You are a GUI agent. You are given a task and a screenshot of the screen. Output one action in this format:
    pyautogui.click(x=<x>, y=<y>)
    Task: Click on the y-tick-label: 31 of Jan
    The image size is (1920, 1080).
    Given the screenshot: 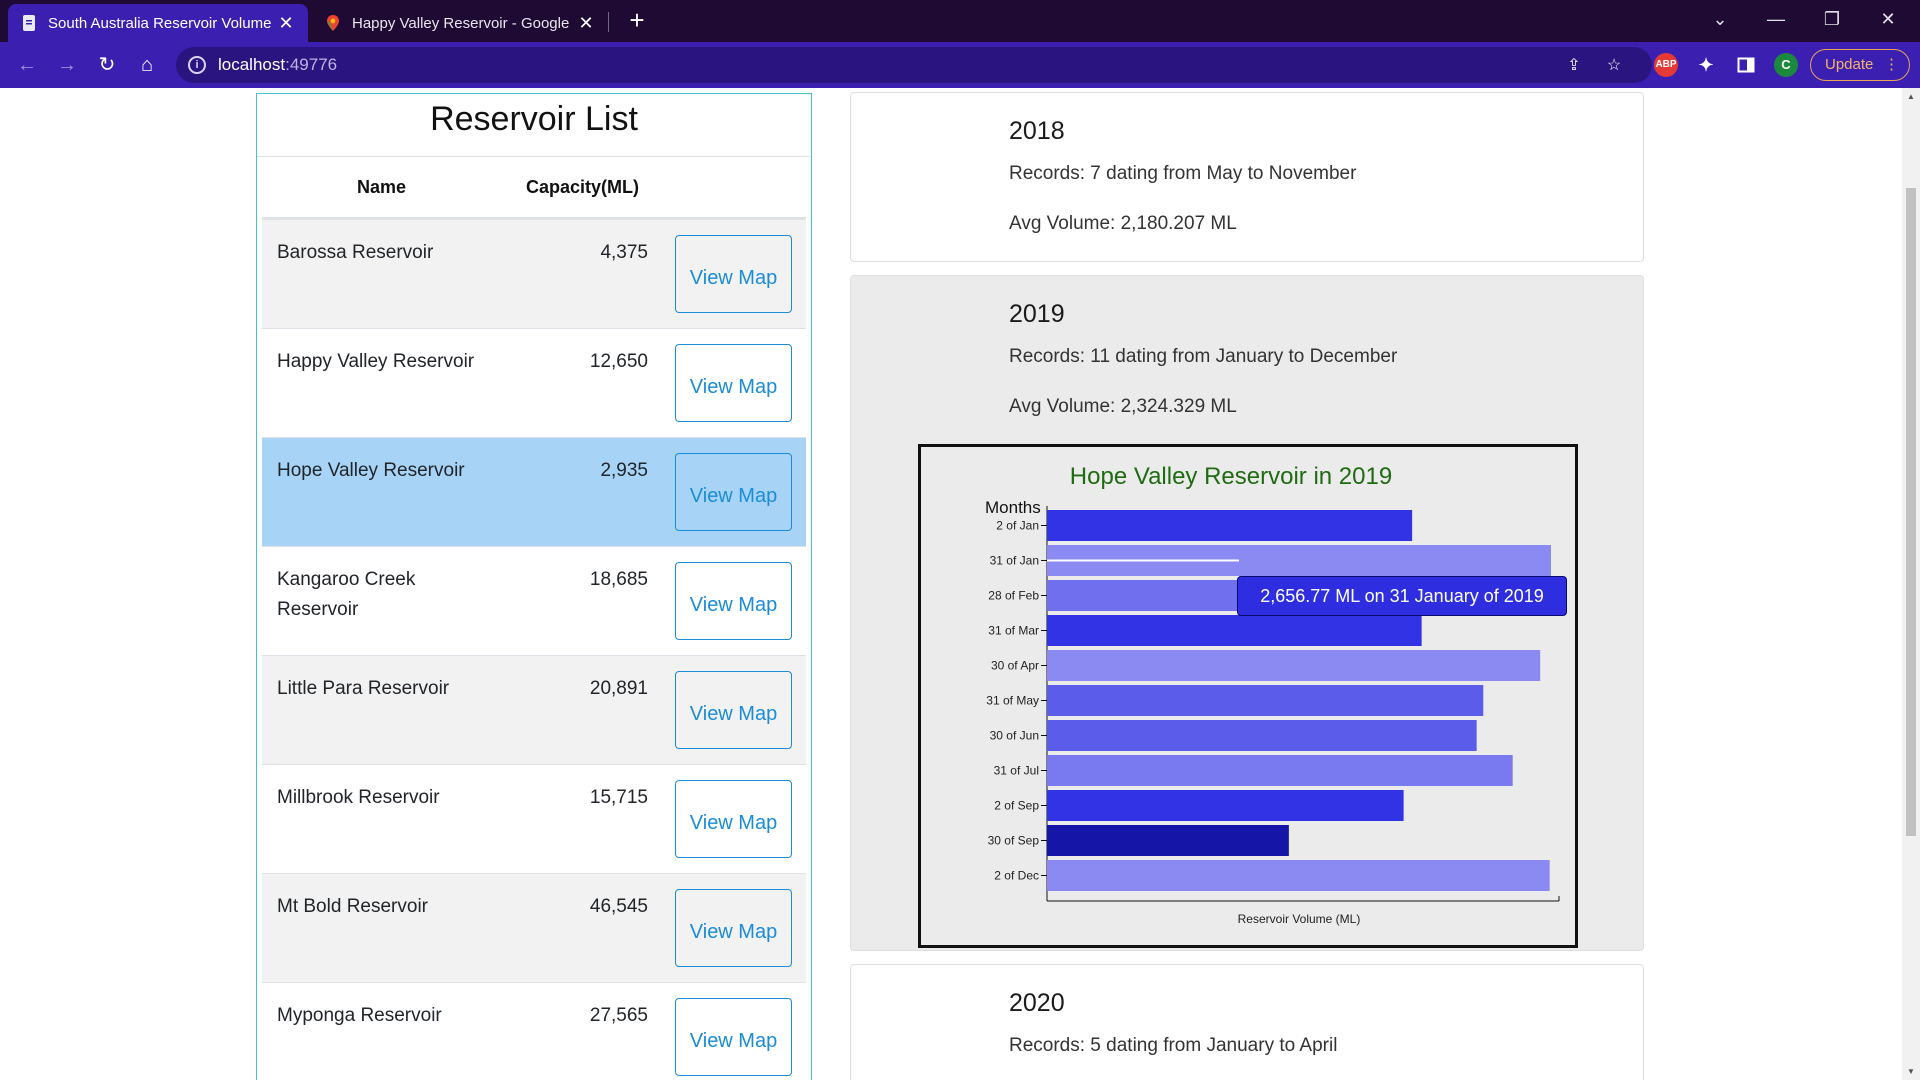 What is the action you would take?
    pyautogui.click(x=1014, y=561)
    